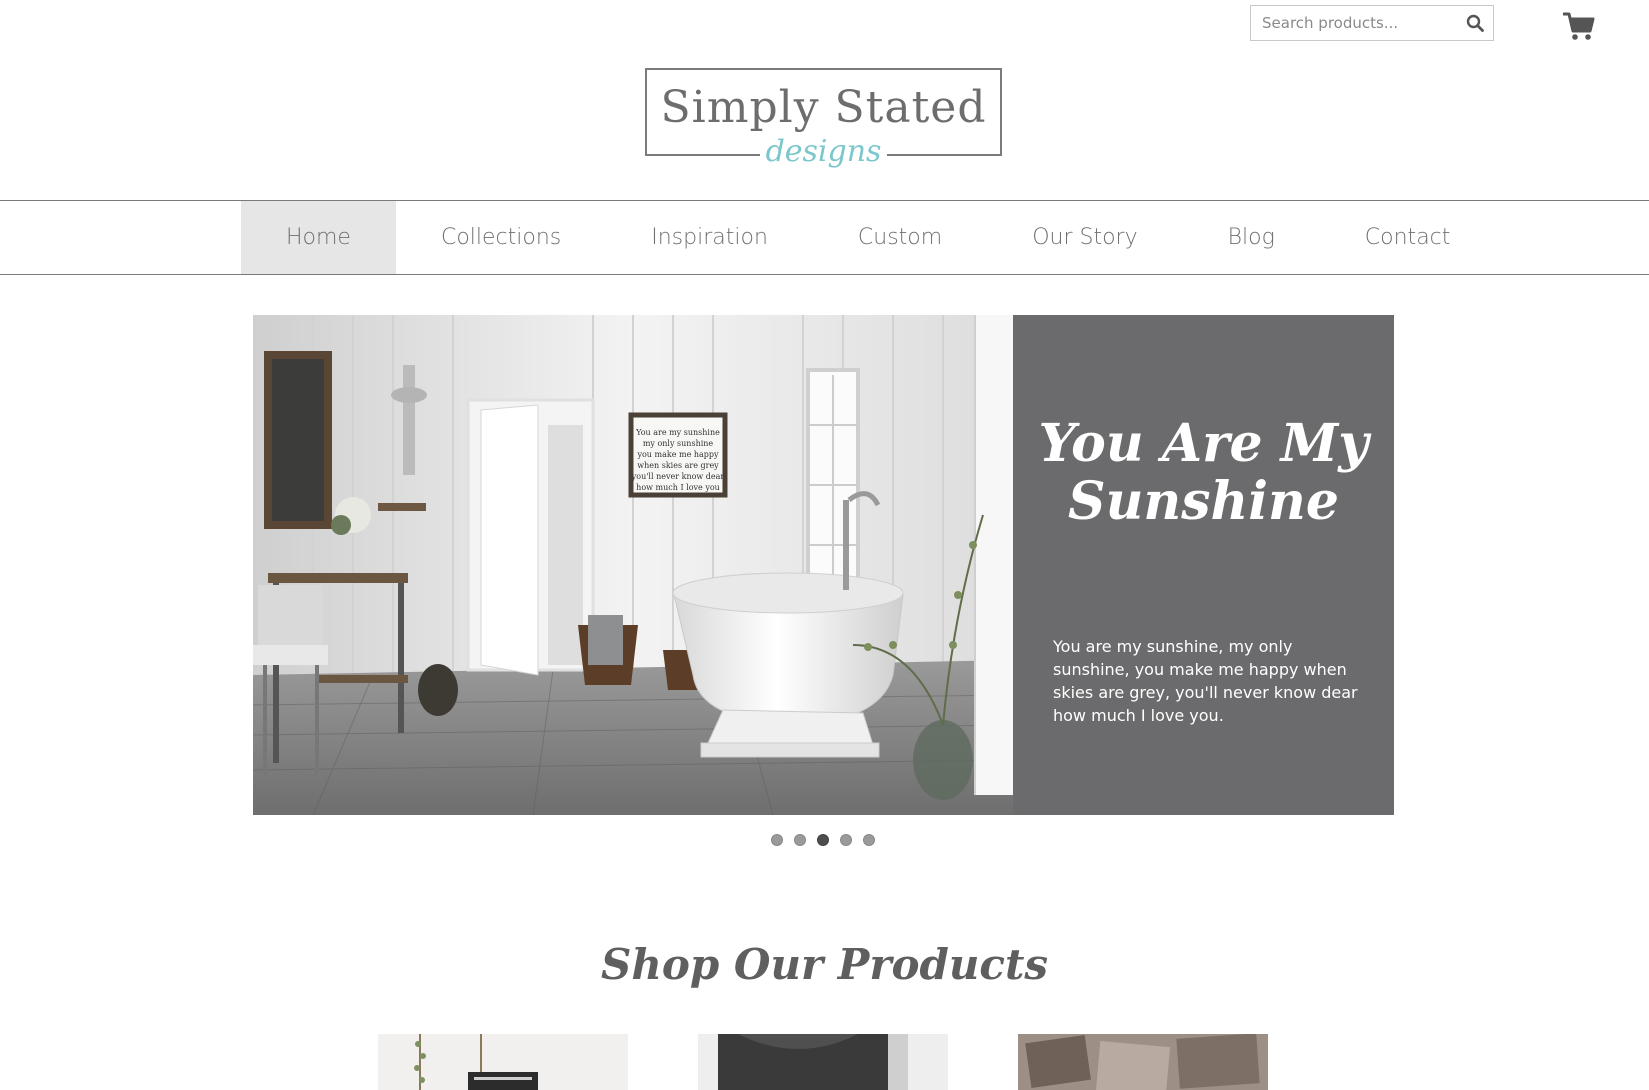  I want to click on wrapped-canvas-product-image, so click(823, 1062).